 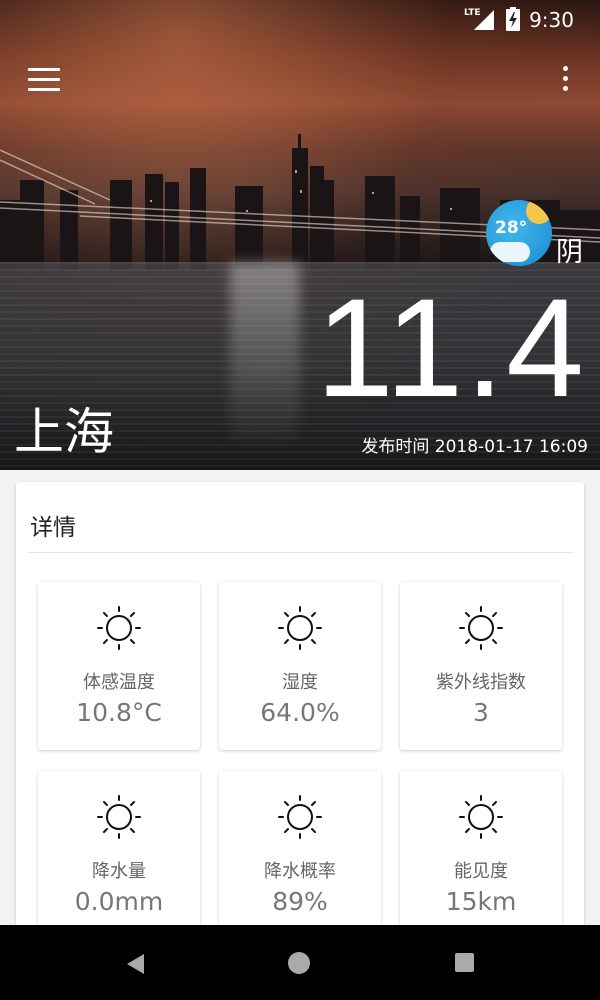 I want to click on navigation-bar, so click(x=300, y=962).